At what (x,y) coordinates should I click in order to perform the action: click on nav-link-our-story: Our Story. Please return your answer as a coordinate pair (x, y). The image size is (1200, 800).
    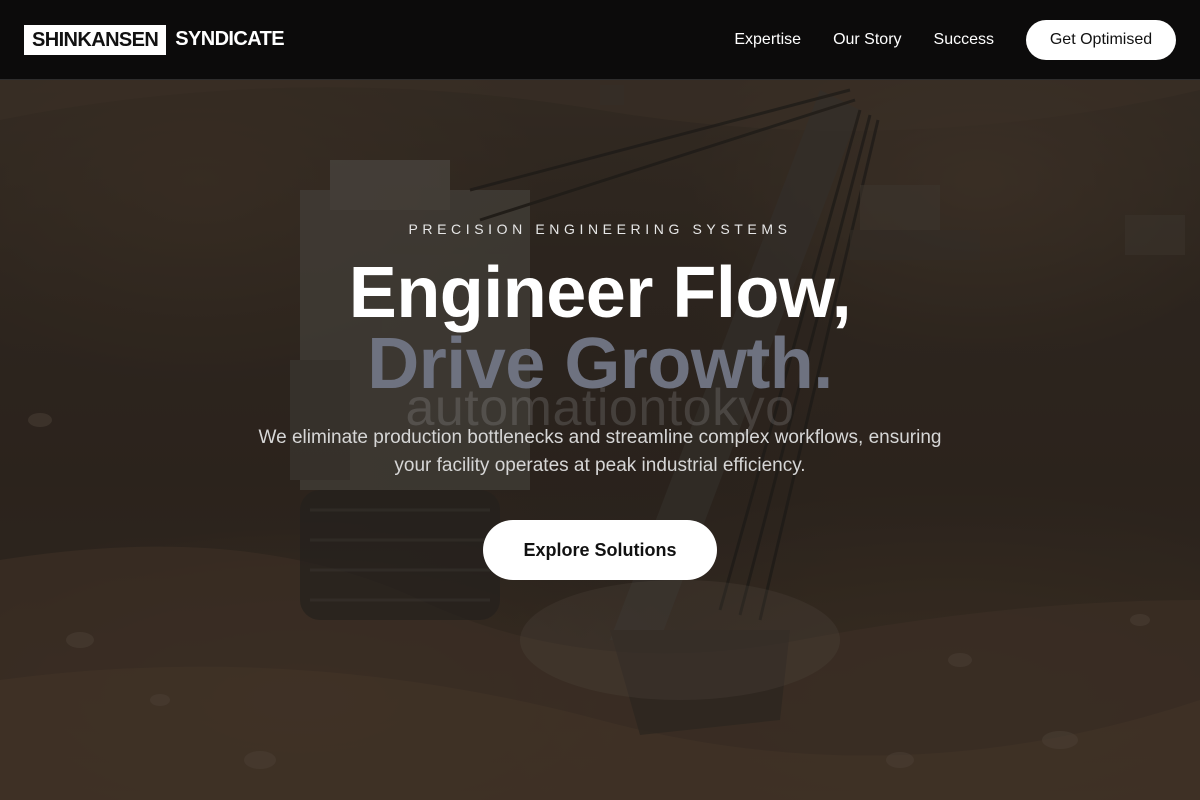
    Looking at the image, I should click on (867, 40).